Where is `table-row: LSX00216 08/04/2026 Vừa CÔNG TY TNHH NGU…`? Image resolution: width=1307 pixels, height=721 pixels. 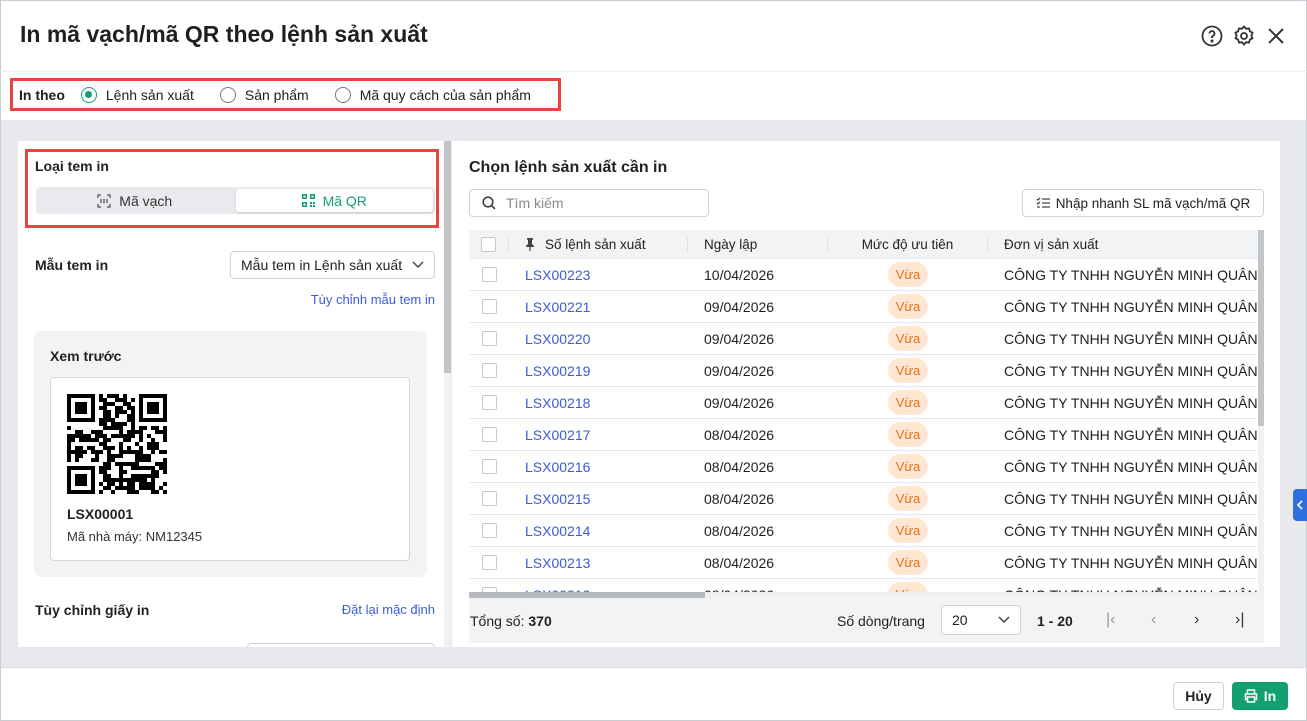 table-row: LSX00216 08/04/2026 Vừa CÔNG TY TNHH NGU… is located at coordinates (863, 467).